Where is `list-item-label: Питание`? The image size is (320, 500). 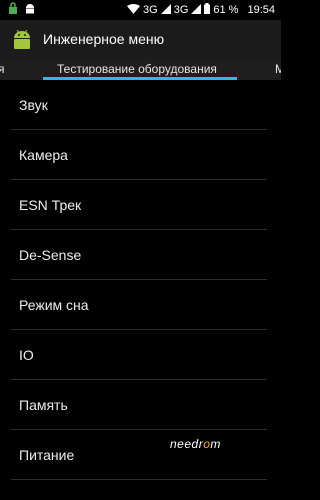 list-item-label: Питание is located at coordinates (47, 455).